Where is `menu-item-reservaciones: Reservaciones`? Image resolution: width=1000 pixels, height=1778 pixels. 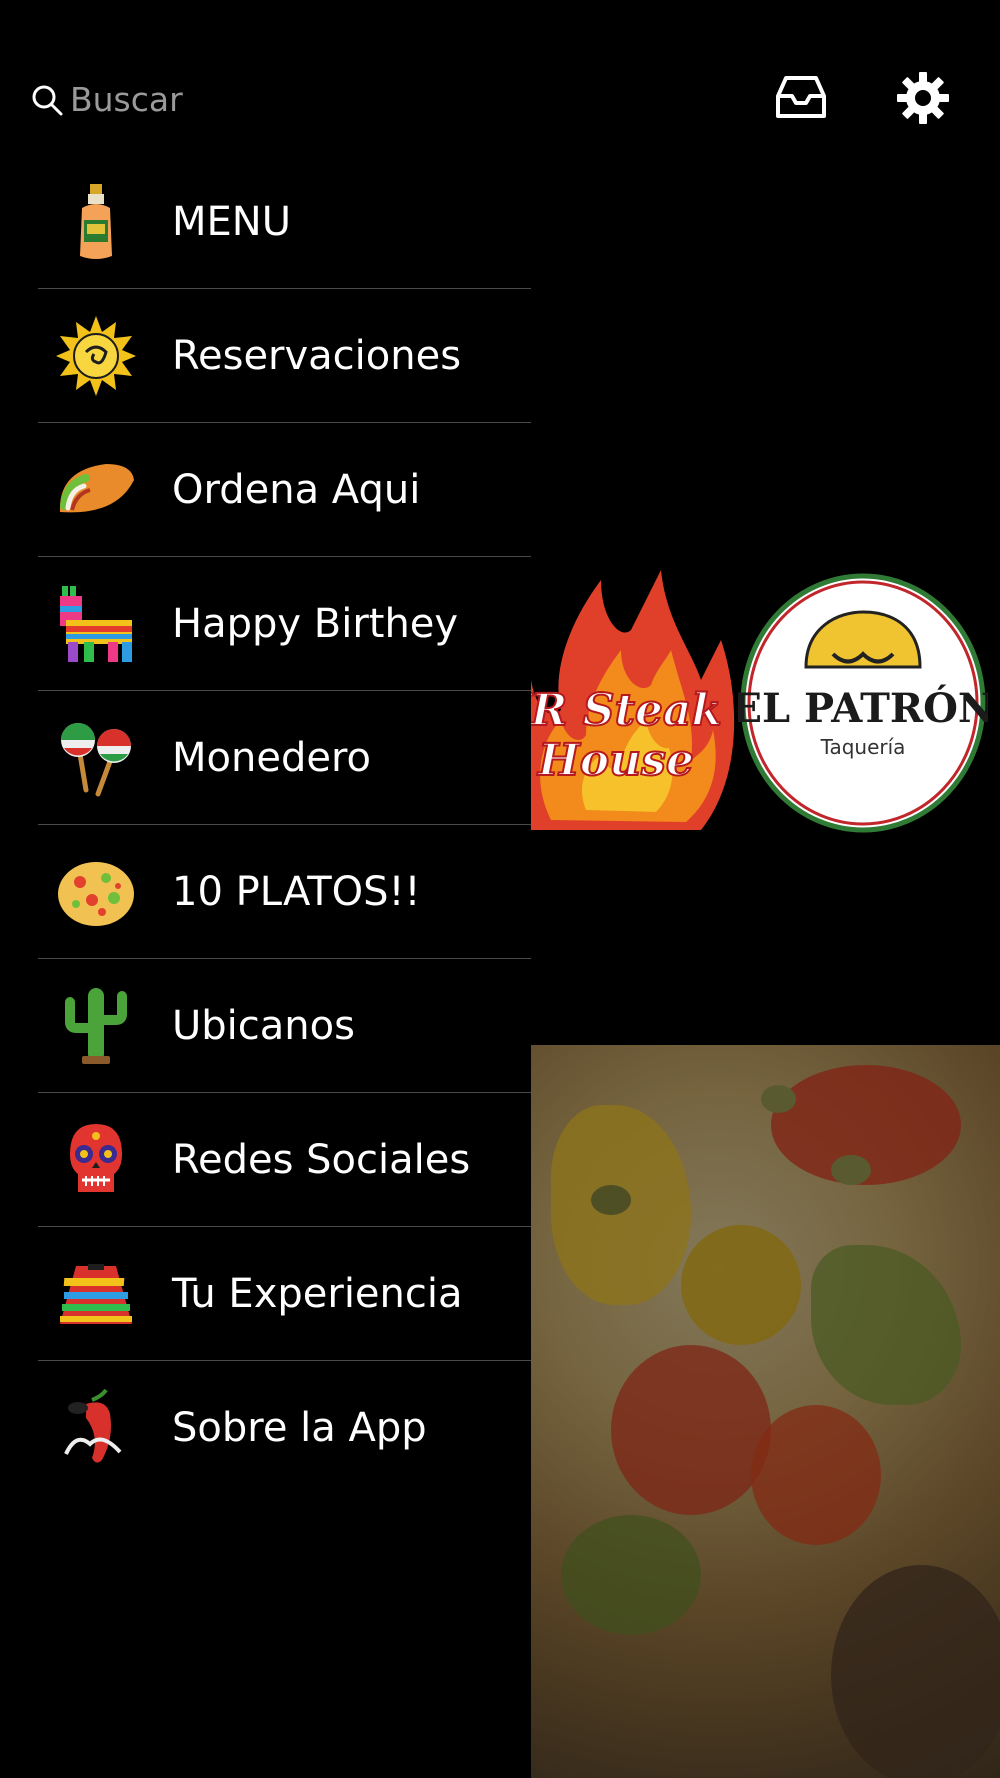 menu-item-reservaciones: Reservaciones is located at coordinates (284, 356).